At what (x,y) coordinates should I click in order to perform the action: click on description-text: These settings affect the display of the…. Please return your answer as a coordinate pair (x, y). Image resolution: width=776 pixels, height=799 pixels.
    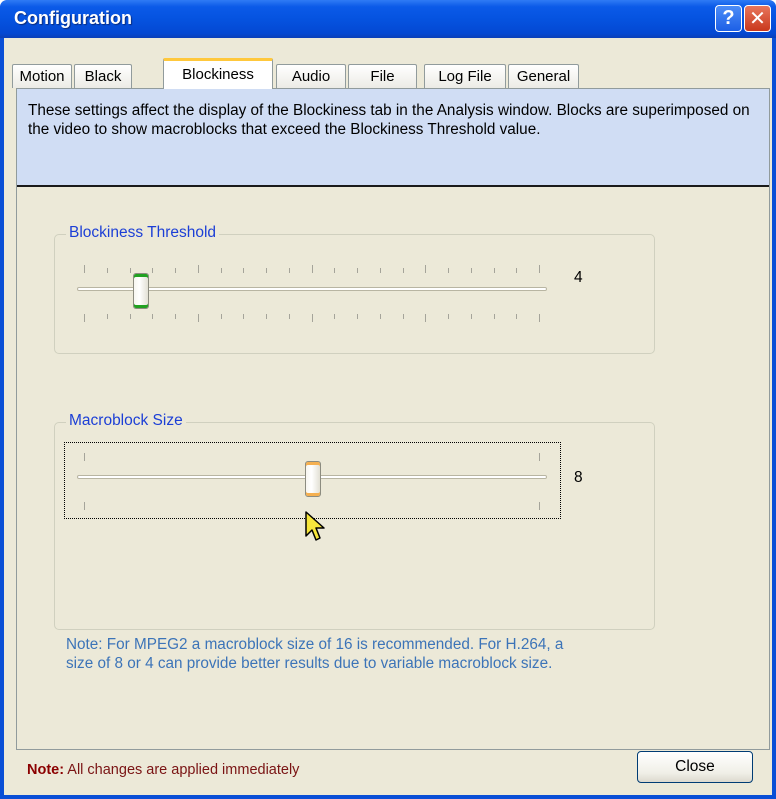
    Looking at the image, I should click on (393, 138).